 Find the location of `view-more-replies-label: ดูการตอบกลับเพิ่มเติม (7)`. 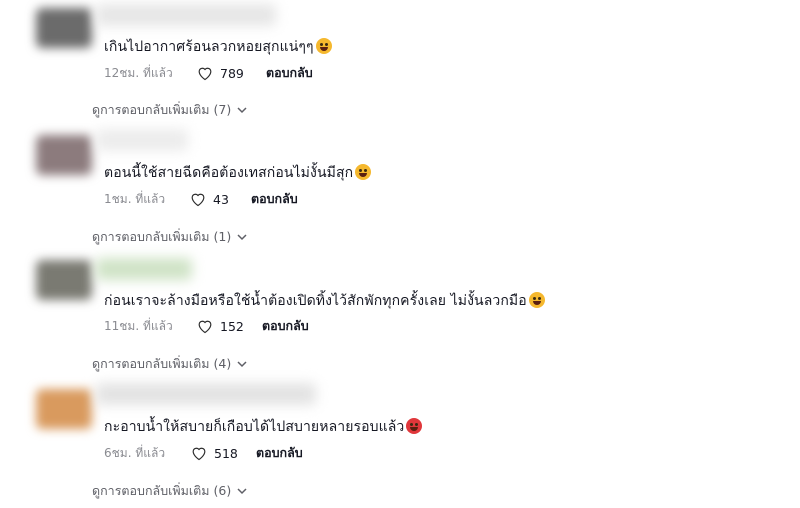

view-more-replies-label: ดูการตอบกลับเพิ่มเติม (7) is located at coordinates (162, 109).